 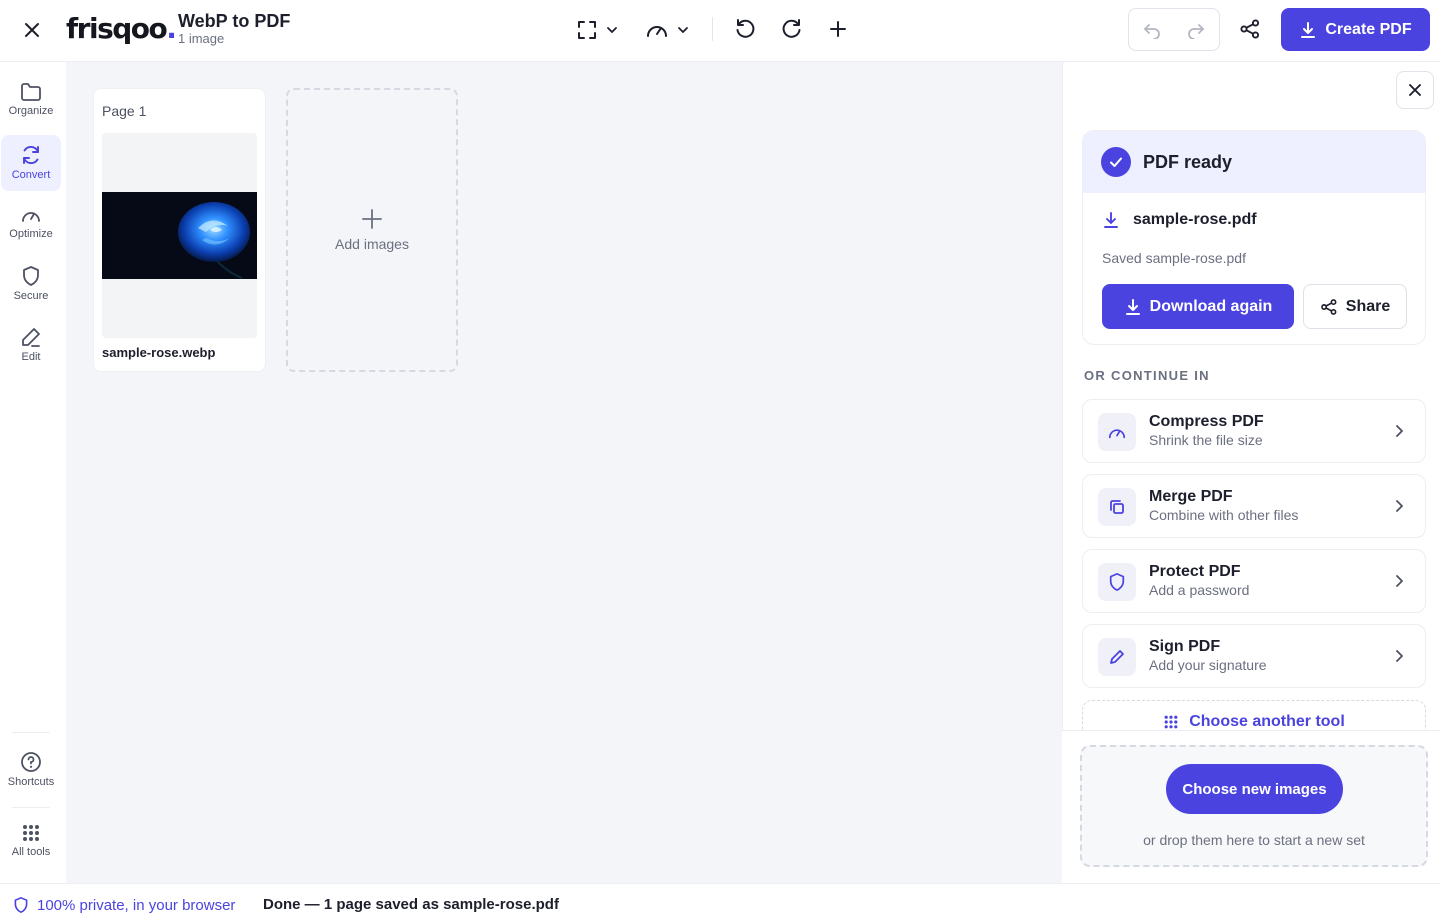 I want to click on page-card: Page 1 sample-rose.webp, so click(x=179, y=230).